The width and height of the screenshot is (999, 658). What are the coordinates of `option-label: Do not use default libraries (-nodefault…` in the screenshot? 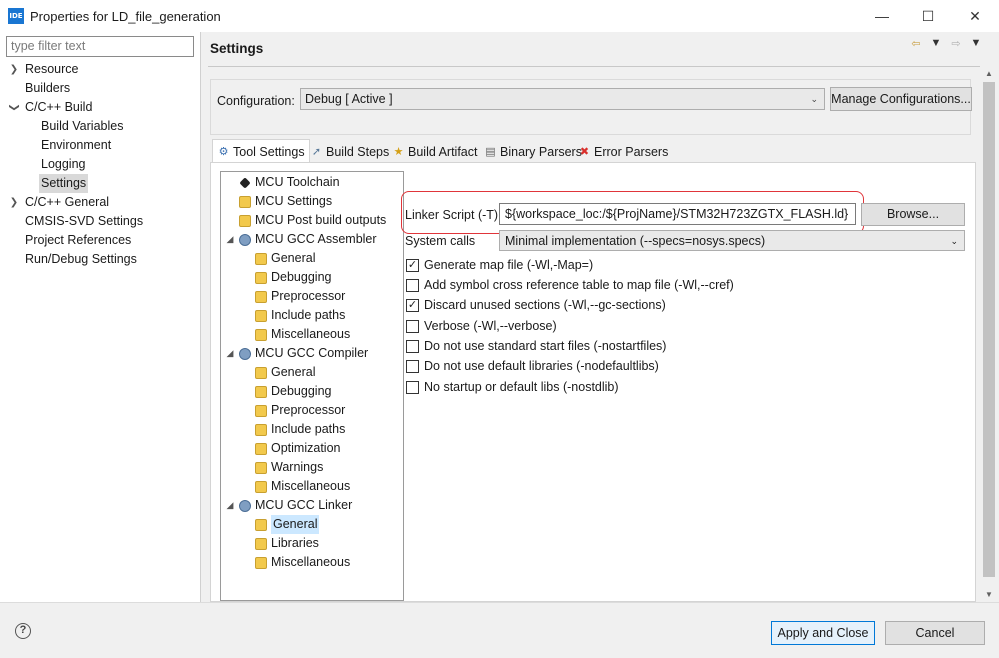 It's located at (541, 366).